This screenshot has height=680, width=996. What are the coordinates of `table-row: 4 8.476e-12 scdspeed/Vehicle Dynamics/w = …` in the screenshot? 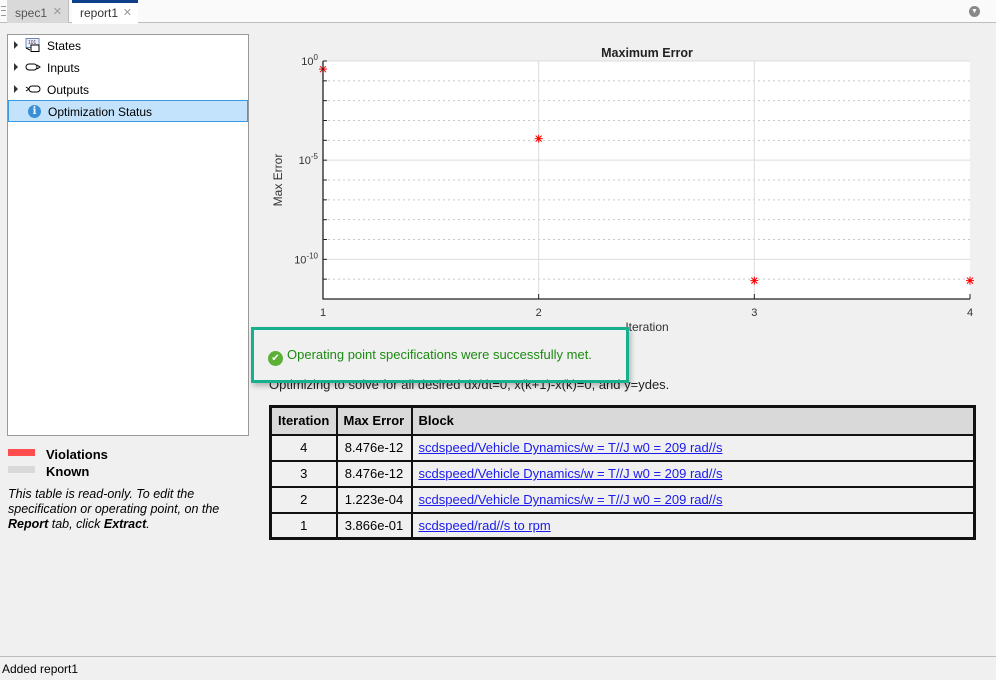 It's located at (622, 447).